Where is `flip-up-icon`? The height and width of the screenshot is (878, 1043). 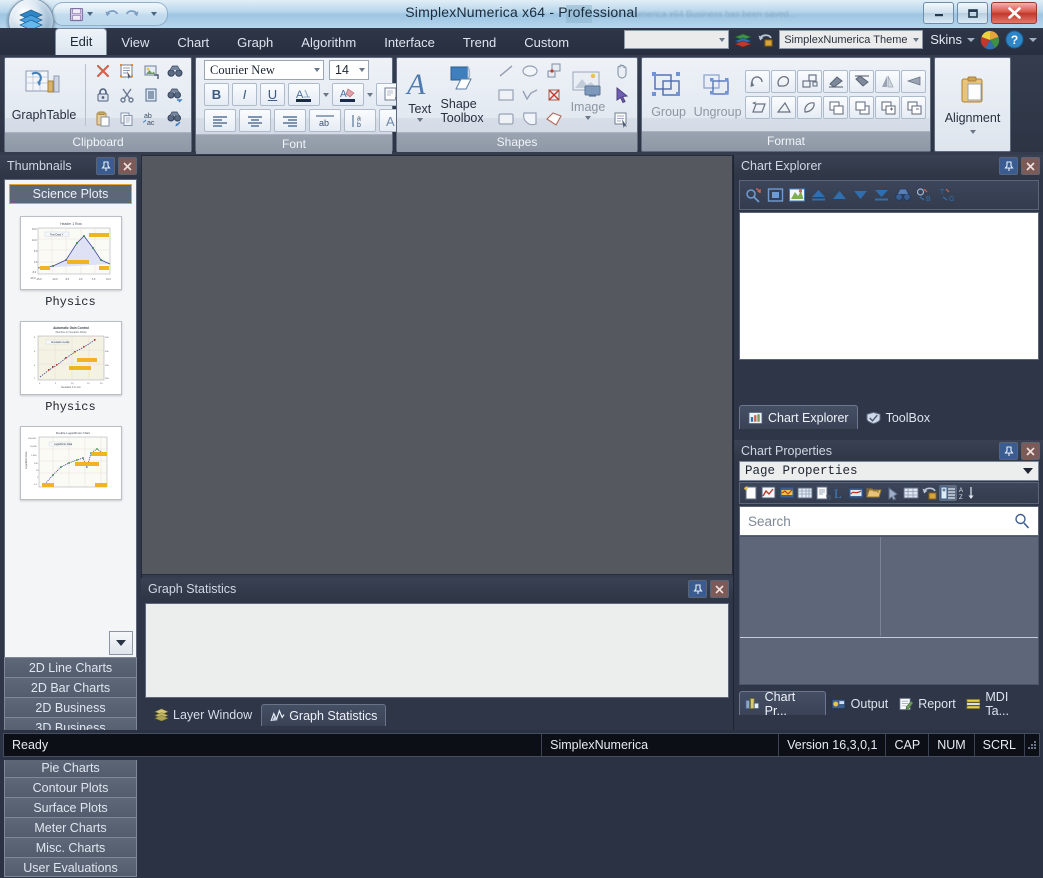
flip-up-icon is located at coordinates (861, 81).